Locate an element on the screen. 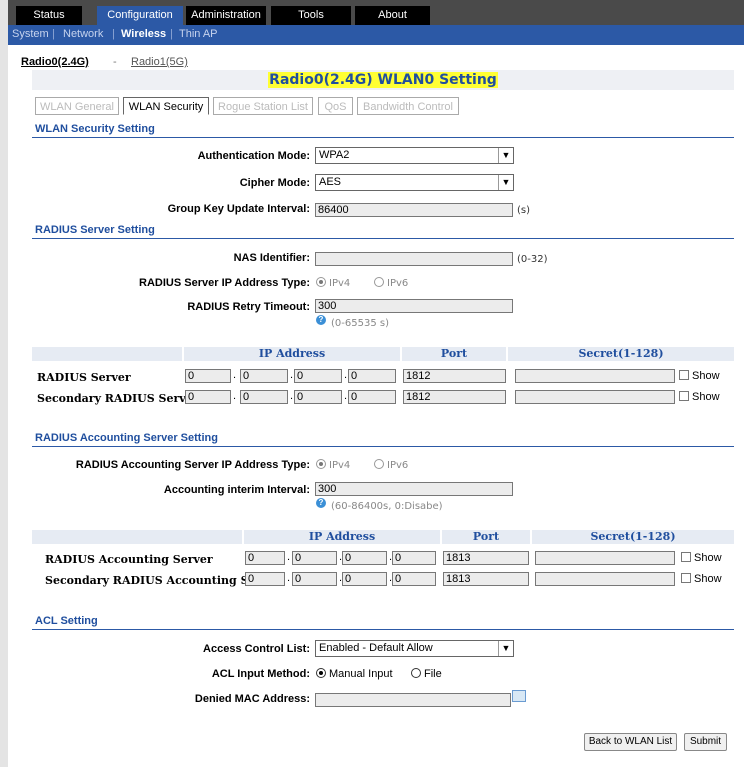 The image size is (744, 767). accounting-server-ip-octet-3: 0 is located at coordinates (364, 558).